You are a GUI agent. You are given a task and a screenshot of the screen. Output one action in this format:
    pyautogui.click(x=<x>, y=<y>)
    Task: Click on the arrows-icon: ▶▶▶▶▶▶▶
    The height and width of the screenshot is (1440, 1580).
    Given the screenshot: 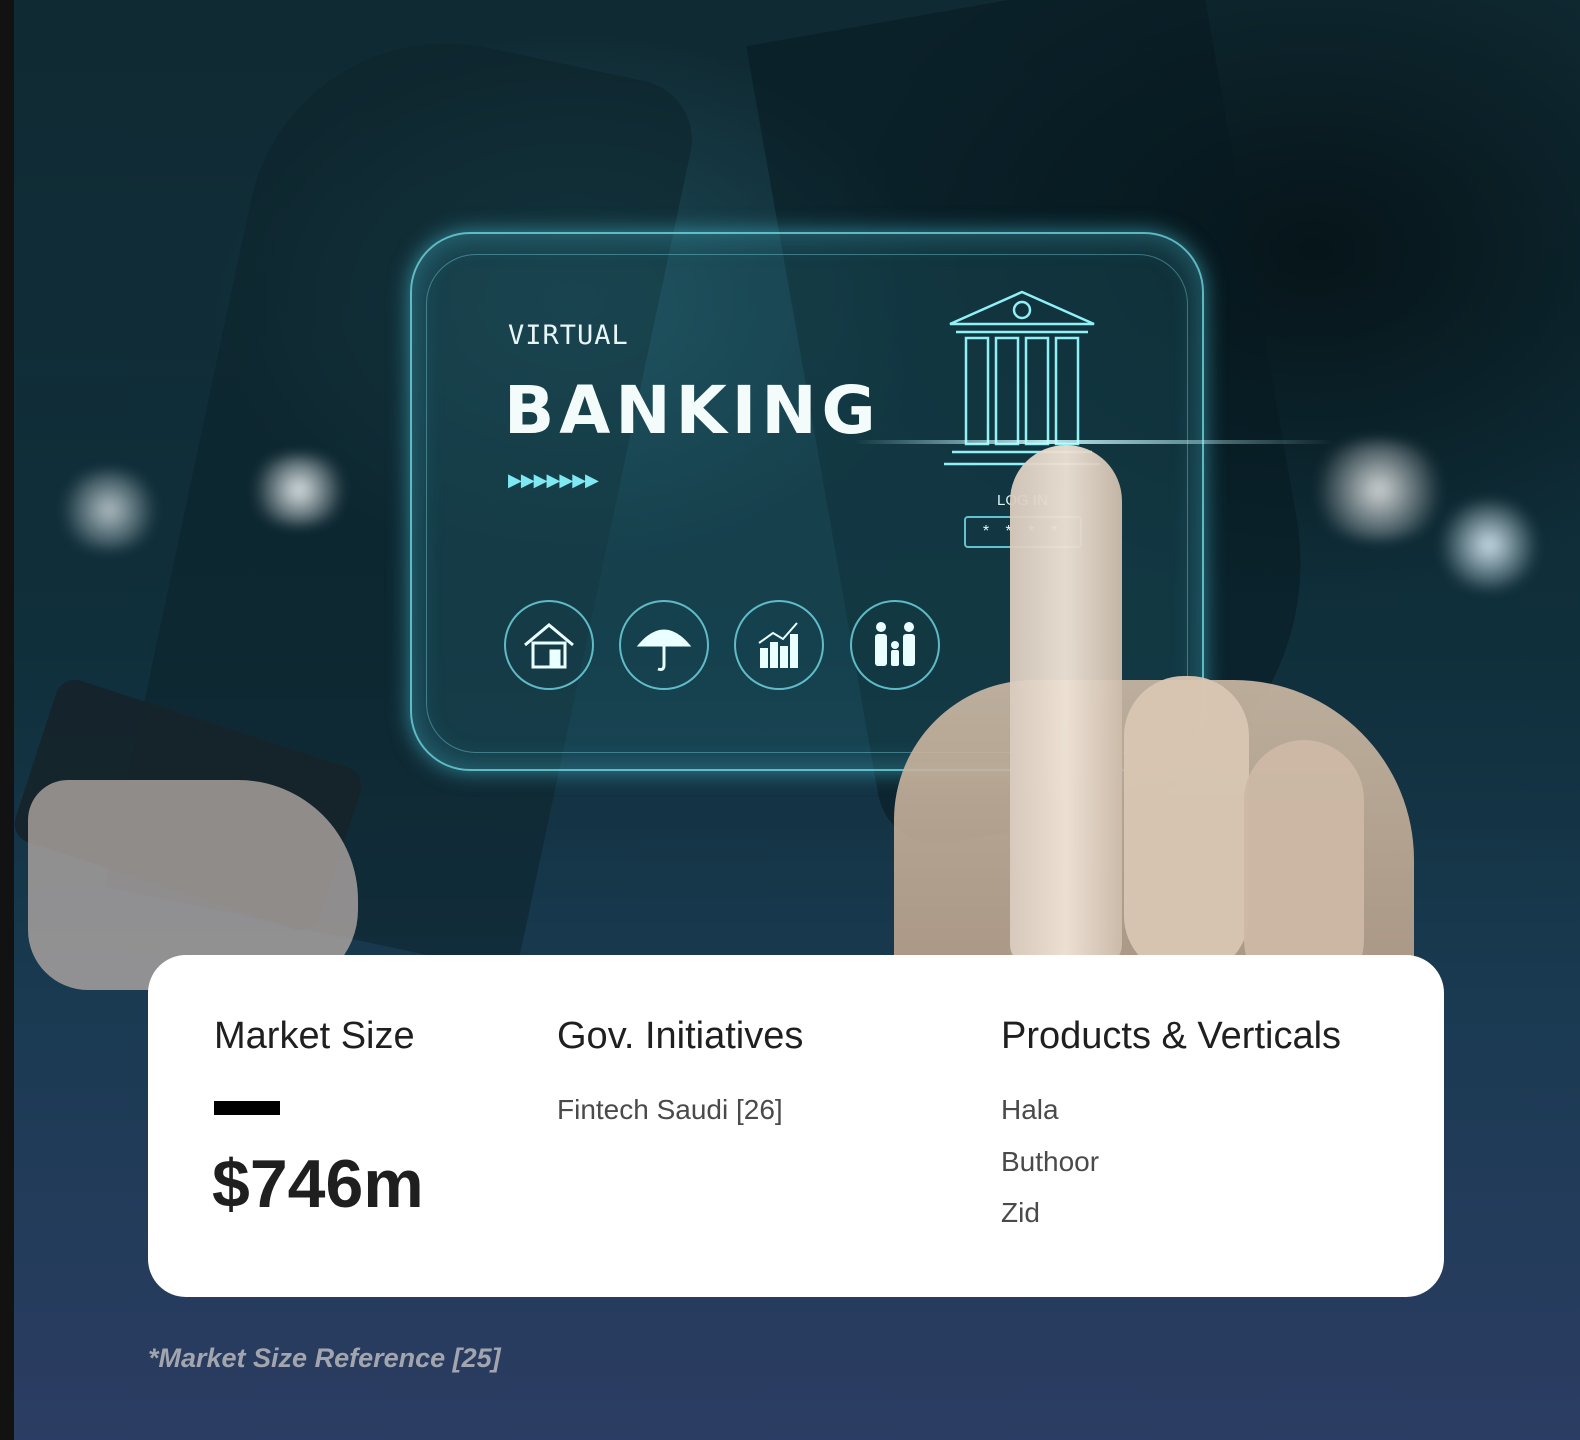 What is the action you would take?
    pyautogui.click(x=553, y=480)
    